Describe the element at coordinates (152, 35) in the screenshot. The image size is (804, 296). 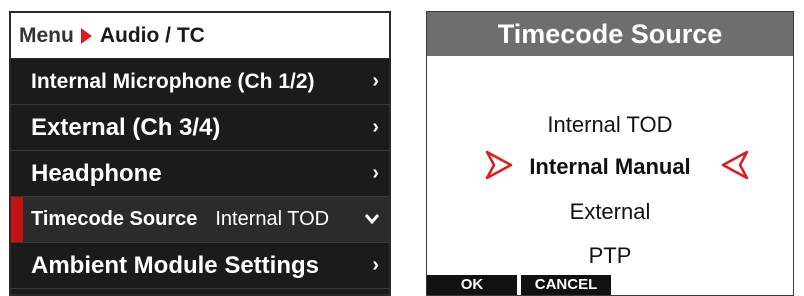
I see `breadcrumb-current: Audio / TC` at that location.